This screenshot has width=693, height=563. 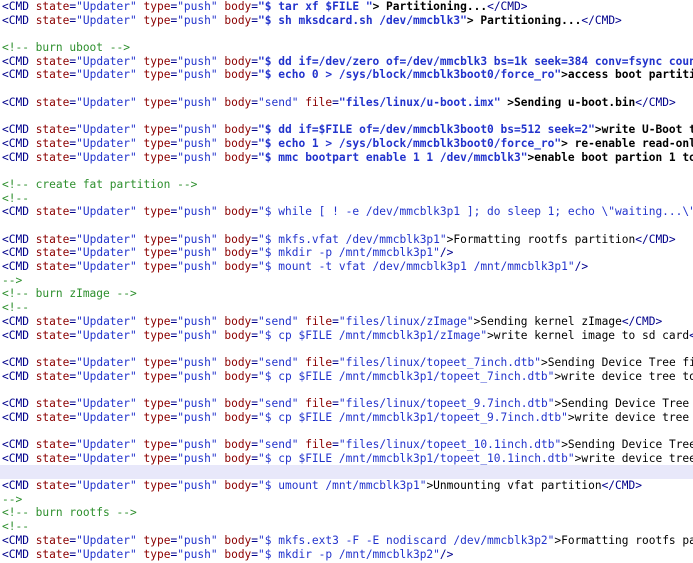 What do you see at coordinates (352, 239) in the screenshot?
I see `xml-attribute-value: "$ mkfs.vfat /dev/mmcblk3p1"` at bounding box center [352, 239].